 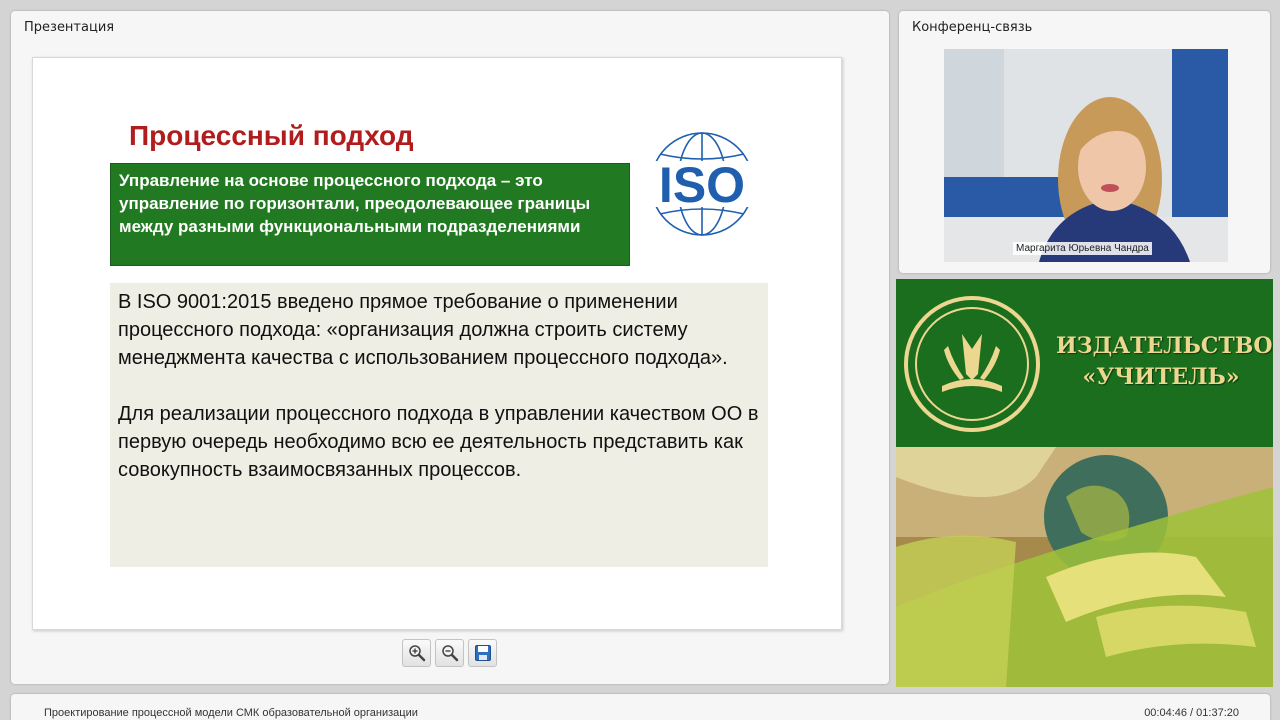 What do you see at coordinates (972, 364) in the screenshot?
I see `publisher-logo-icon` at bounding box center [972, 364].